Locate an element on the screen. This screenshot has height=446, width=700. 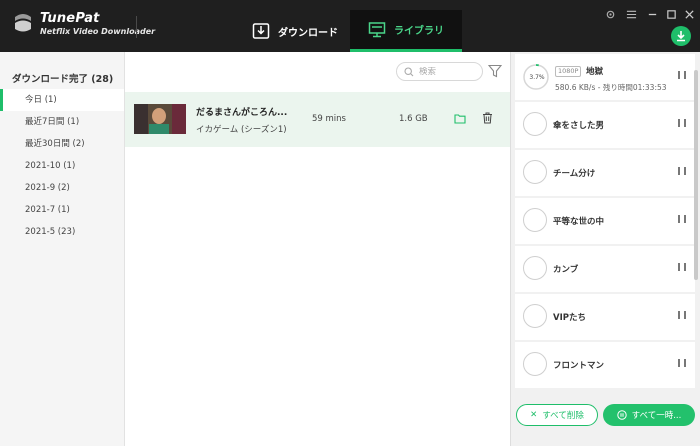
app-subtitle: Netflix Video Downloader is located at coordinates (98, 31).